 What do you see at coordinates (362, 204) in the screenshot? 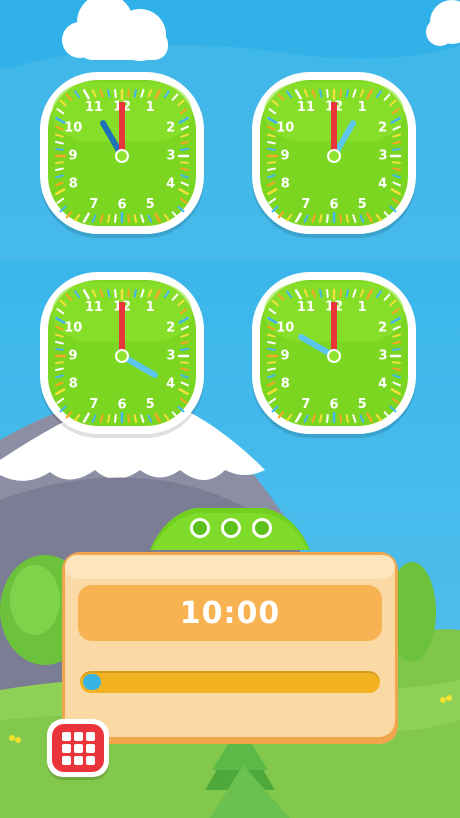
I see `clock-numeral: 5` at bounding box center [362, 204].